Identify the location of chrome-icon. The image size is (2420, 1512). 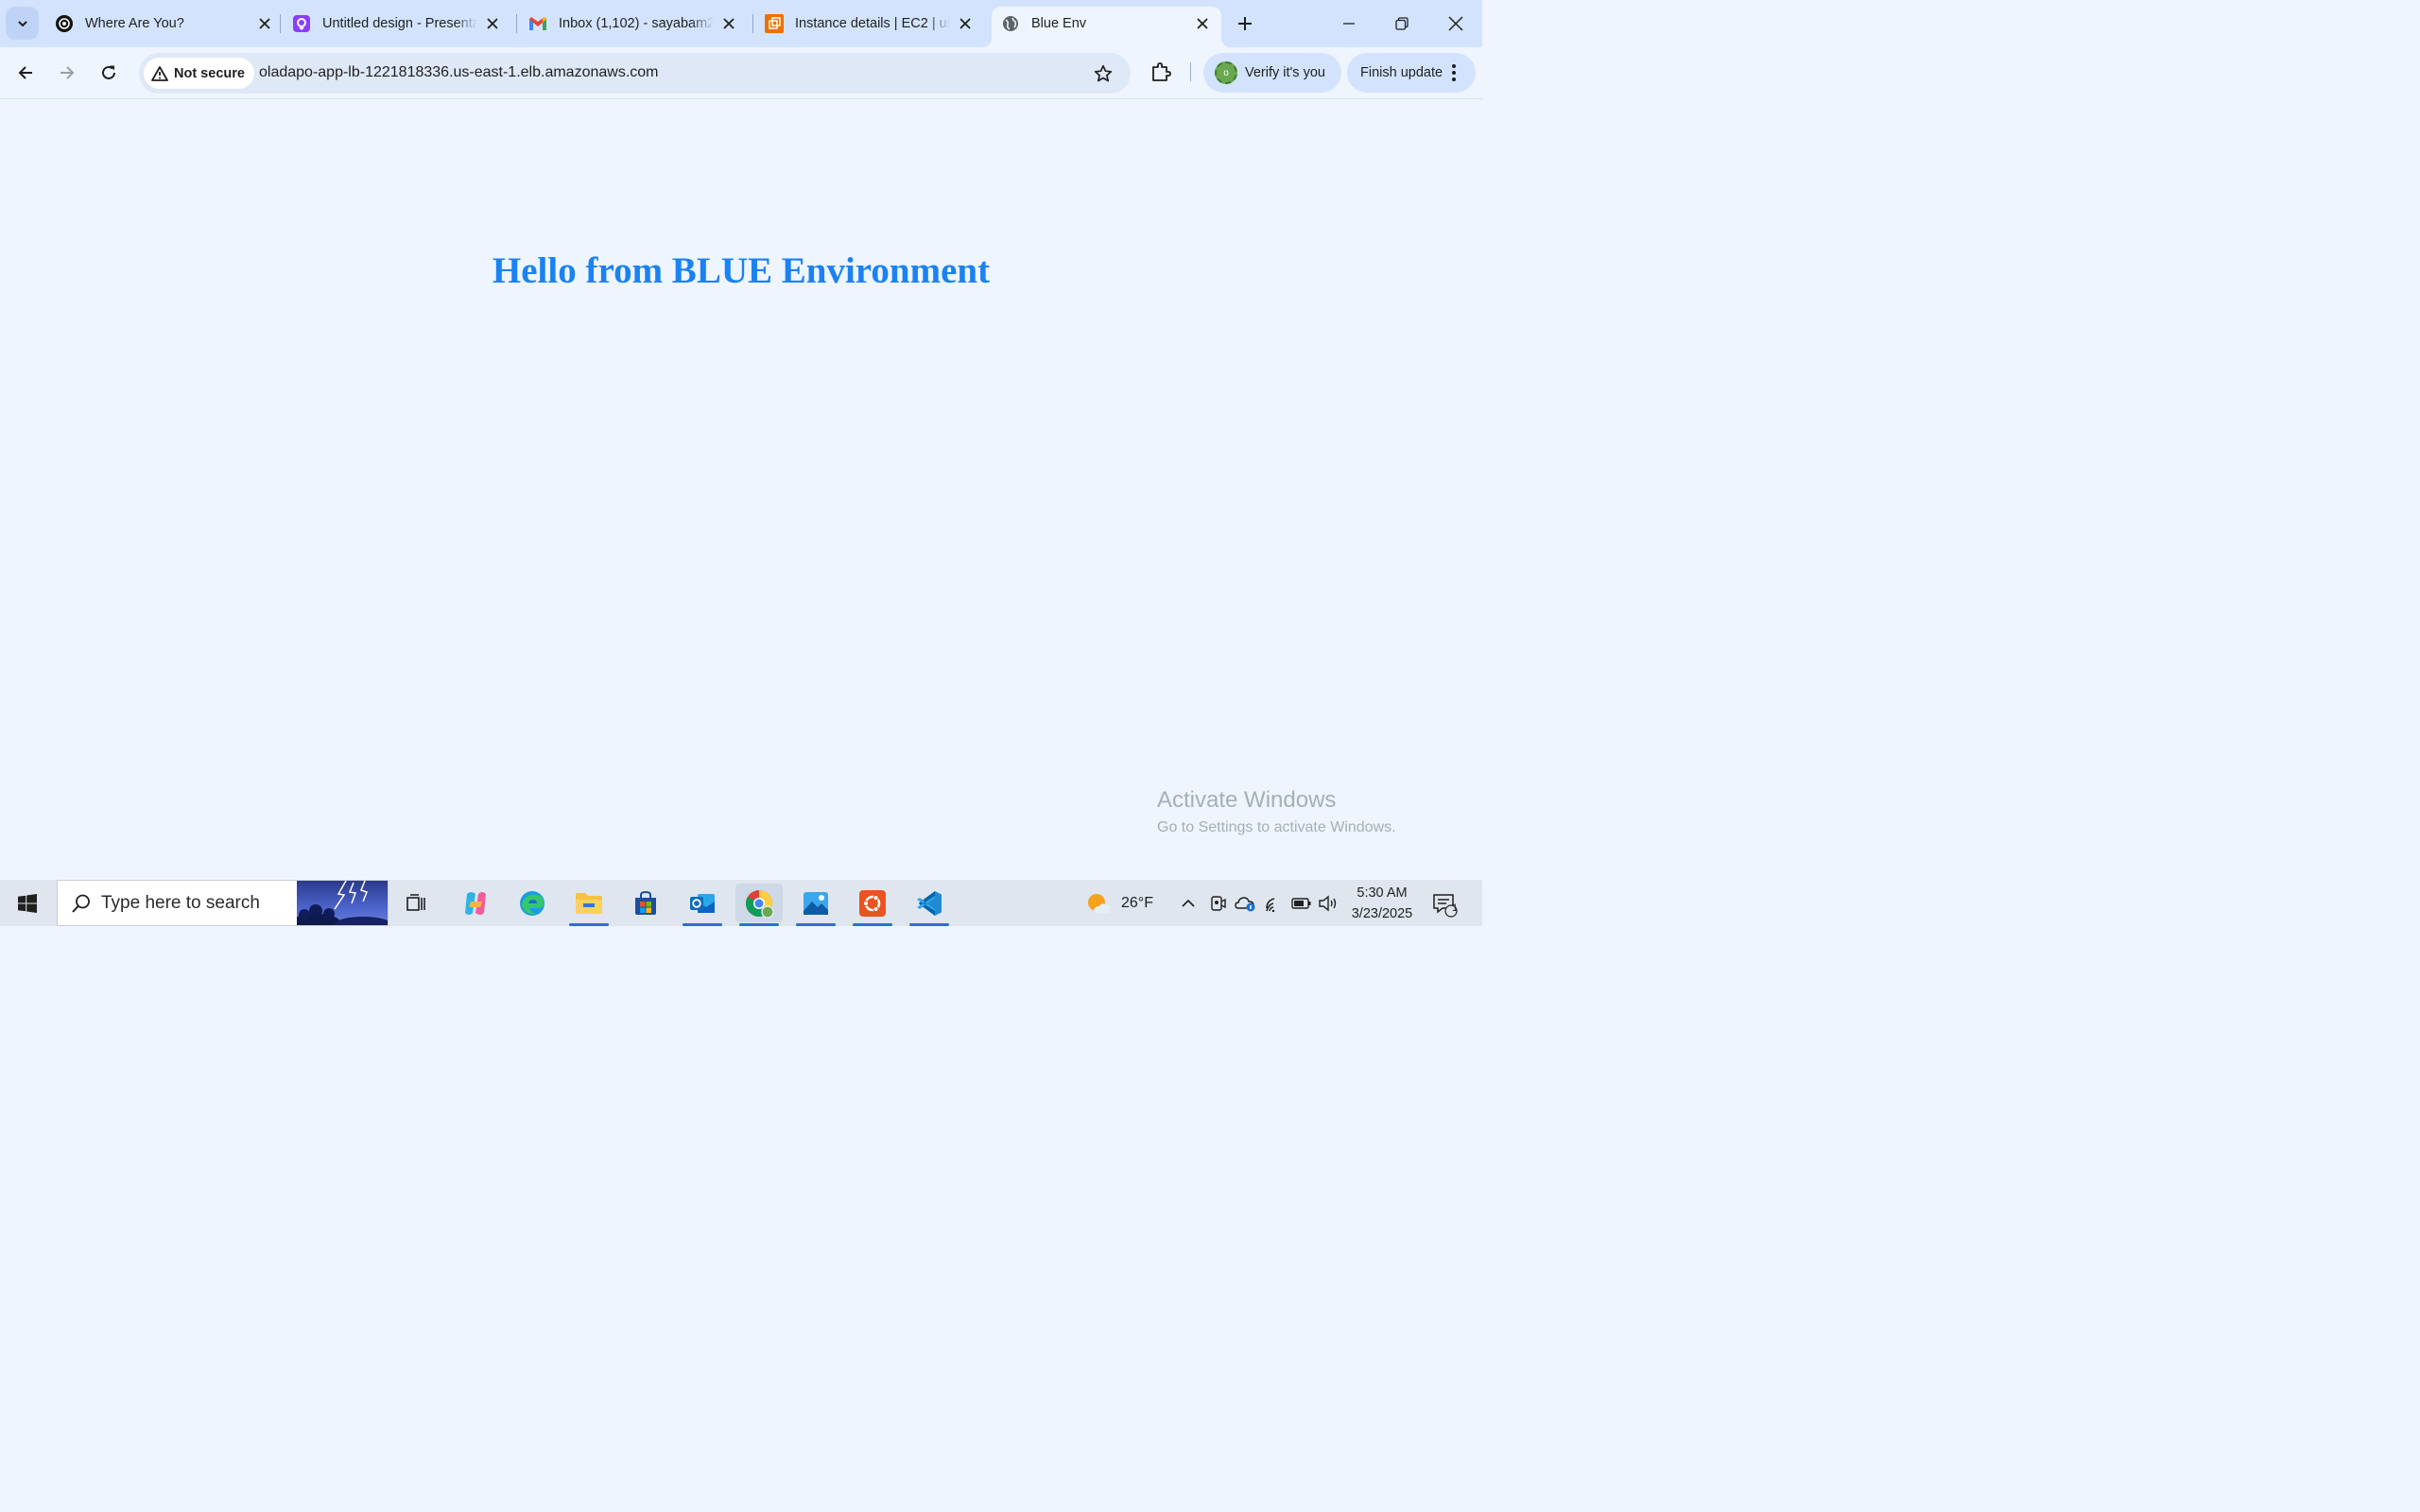
(759, 905).